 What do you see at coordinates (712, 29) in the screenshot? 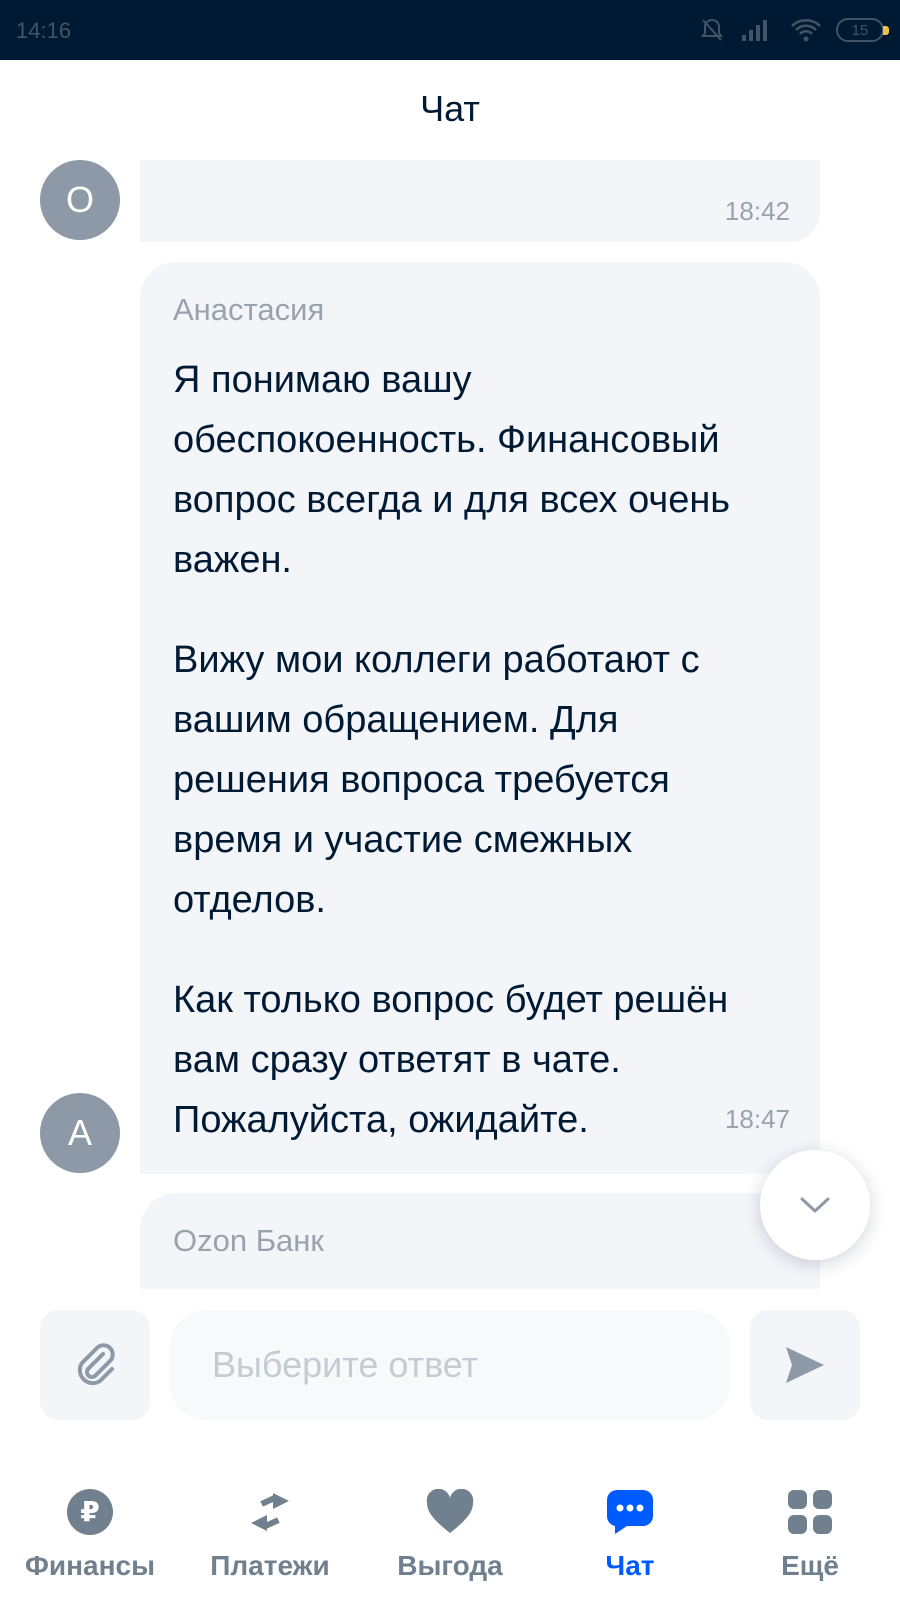
I see `mute-bell-icon` at bounding box center [712, 29].